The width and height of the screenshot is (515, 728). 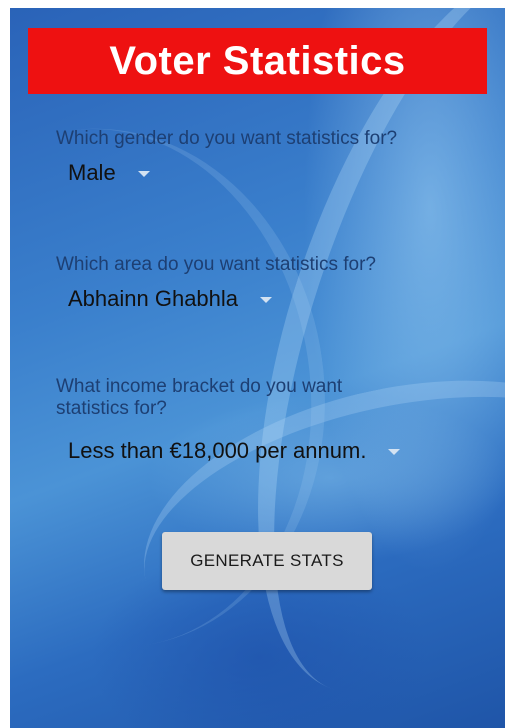 I want to click on page-title: Voter Statistics, so click(x=257, y=60).